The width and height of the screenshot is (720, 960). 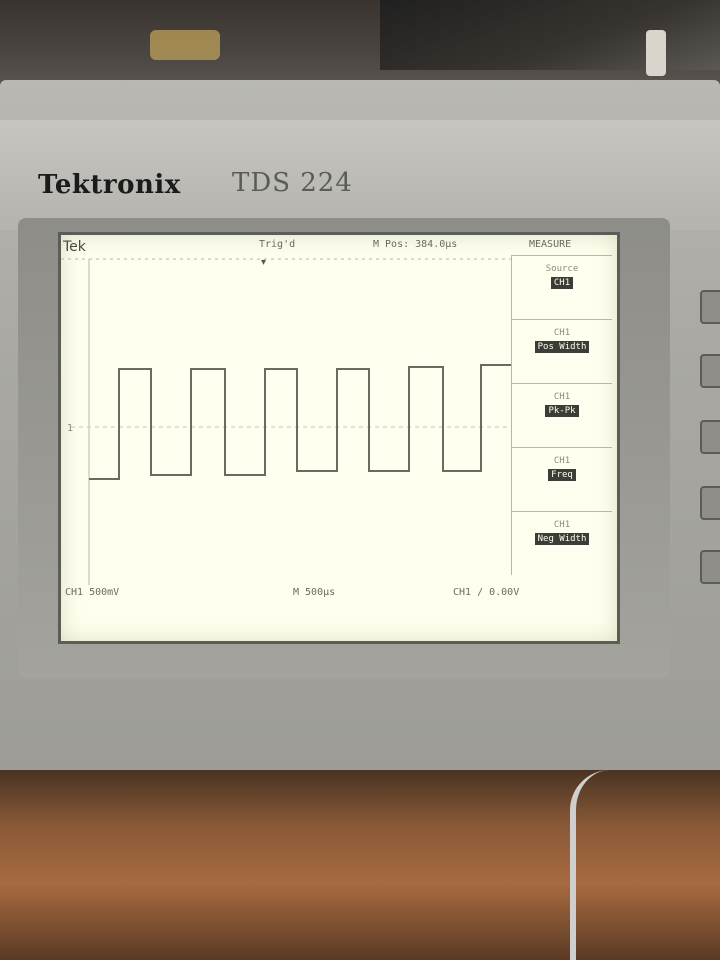 What do you see at coordinates (300, 422) in the screenshot?
I see `square-wave-trace` at bounding box center [300, 422].